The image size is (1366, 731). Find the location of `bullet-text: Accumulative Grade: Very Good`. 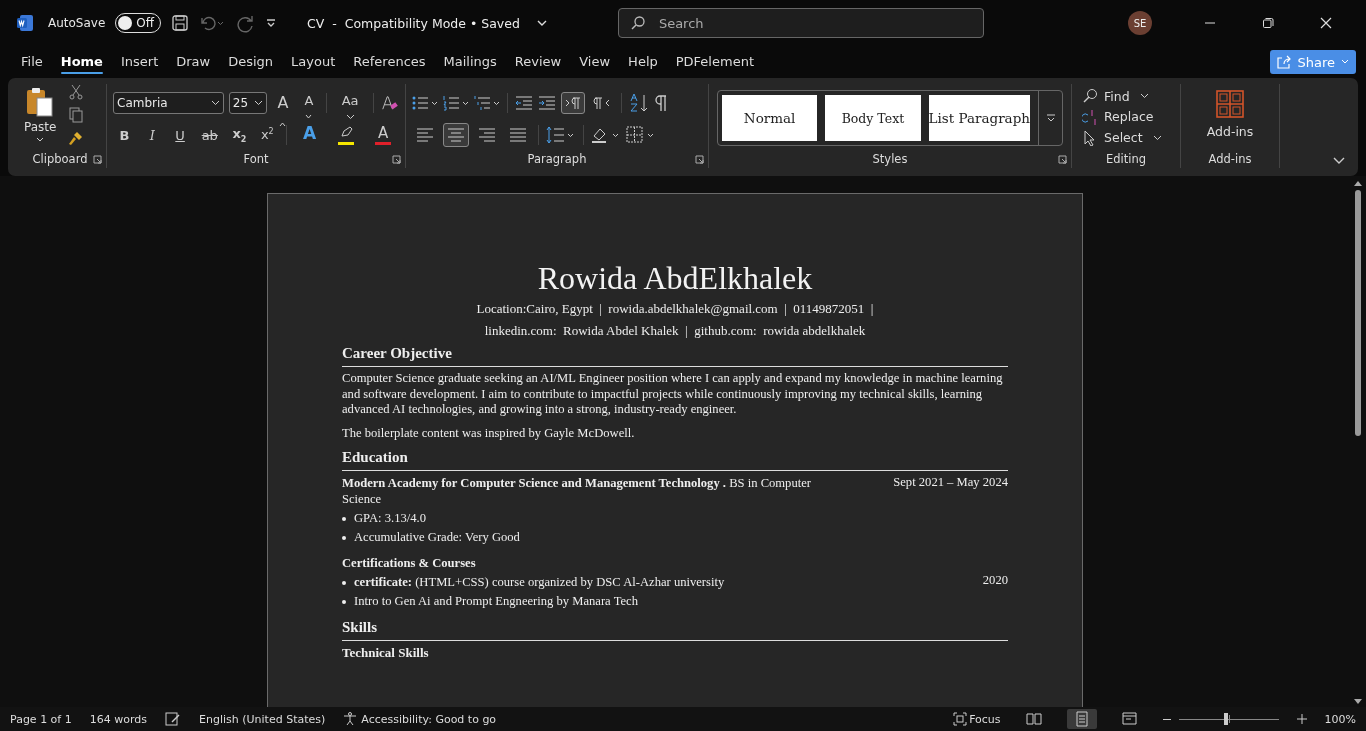

bullet-text: Accumulative Grade: Very Good is located at coordinates (437, 538).